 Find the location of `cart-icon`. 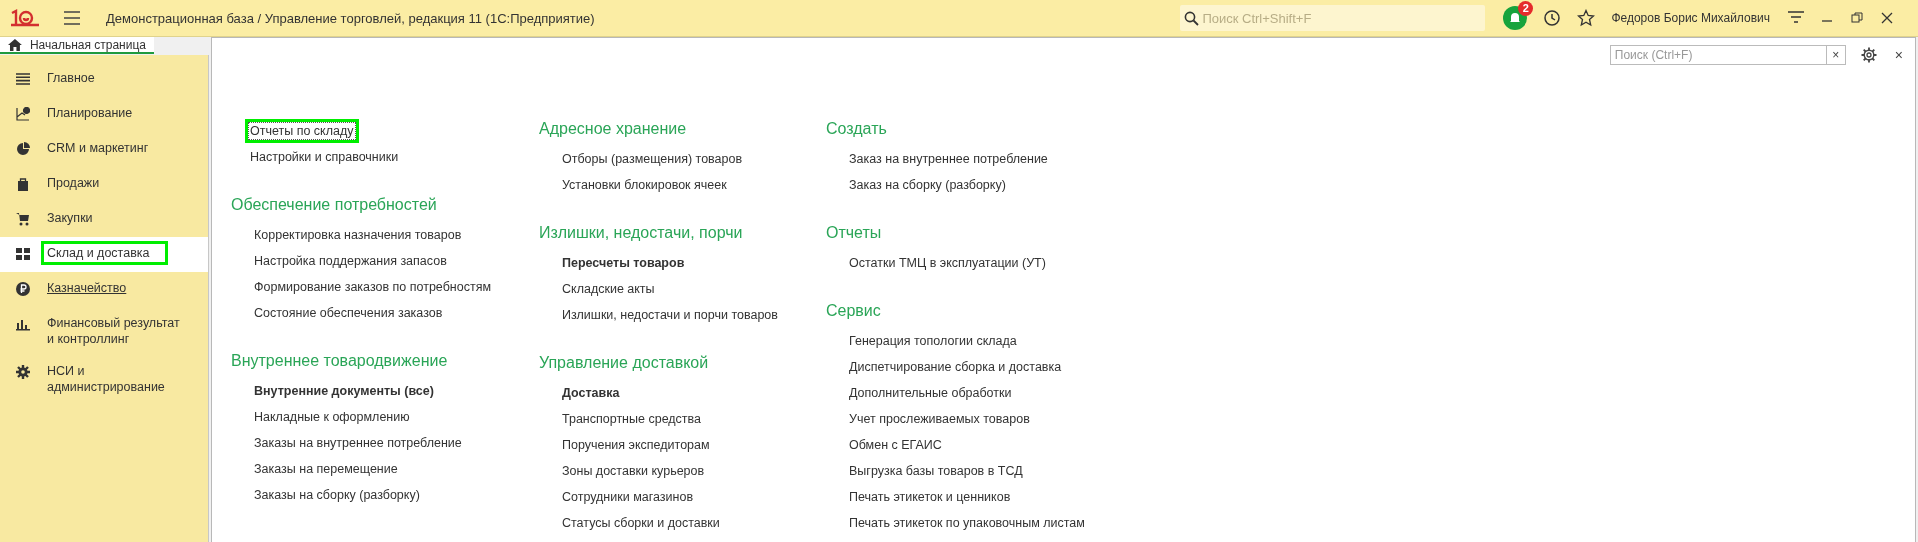

cart-icon is located at coordinates (23, 219).